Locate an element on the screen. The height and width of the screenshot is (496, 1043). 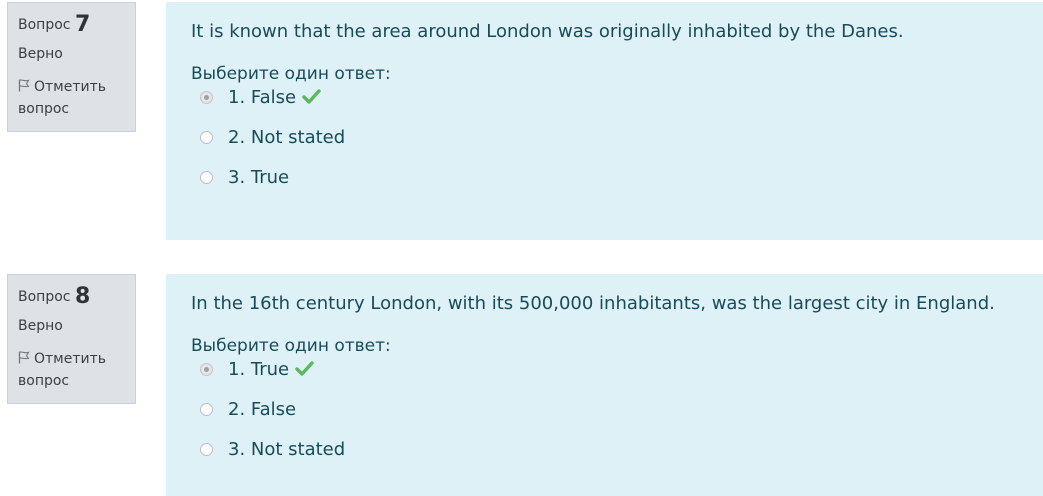
answer-label-wrap: 1. True is located at coordinates (271, 370).